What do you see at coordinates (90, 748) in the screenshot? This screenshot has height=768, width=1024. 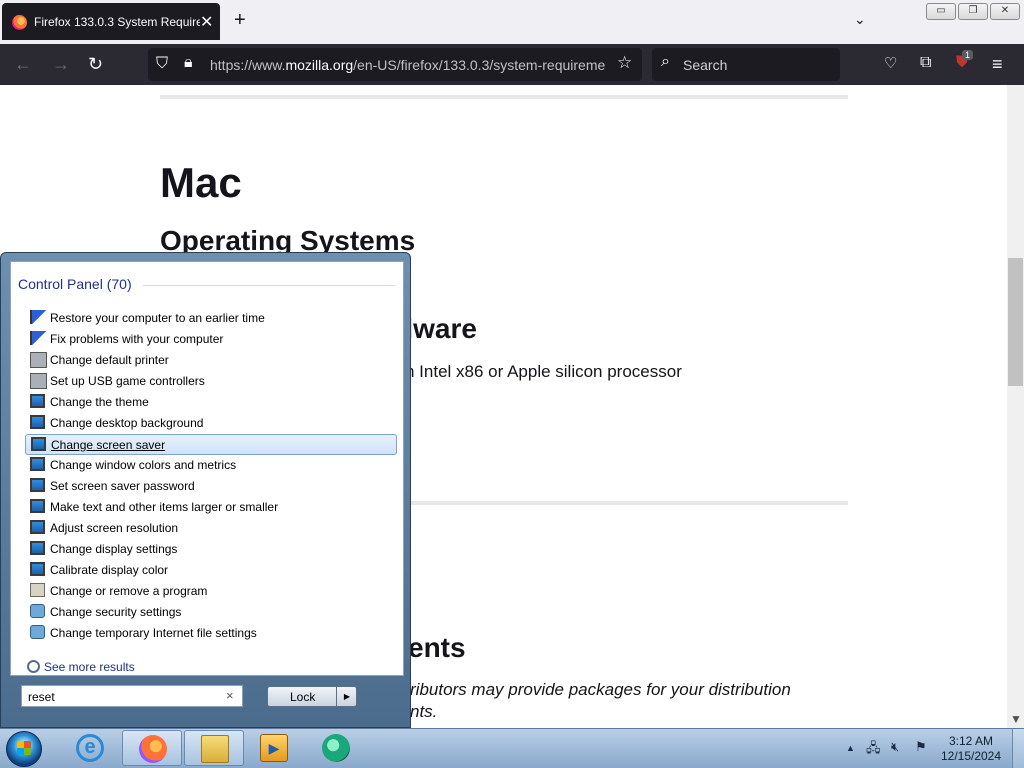 I see `taskbar-internet-explorer: e` at bounding box center [90, 748].